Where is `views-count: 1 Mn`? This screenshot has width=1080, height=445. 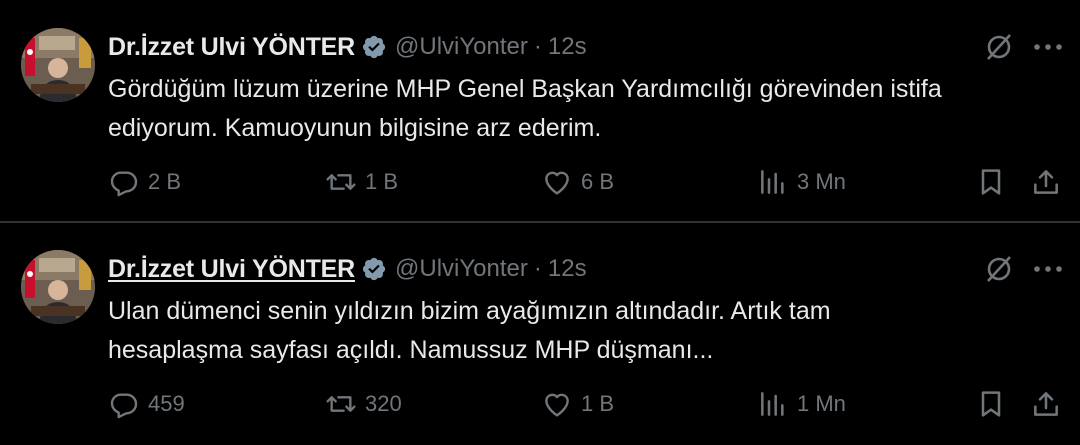
views-count: 1 Mn is located at coordinates (821, 403).